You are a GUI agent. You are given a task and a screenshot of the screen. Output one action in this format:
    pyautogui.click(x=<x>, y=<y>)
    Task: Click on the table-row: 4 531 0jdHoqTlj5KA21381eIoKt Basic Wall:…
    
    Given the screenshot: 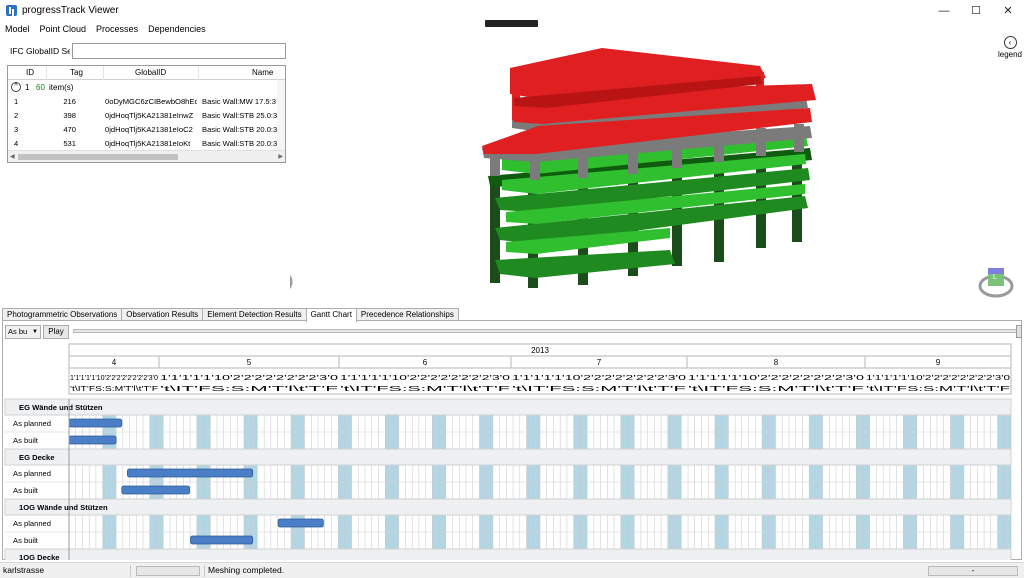 What is the action you would take?
    pyautogui.click(x=146, y=143)
    